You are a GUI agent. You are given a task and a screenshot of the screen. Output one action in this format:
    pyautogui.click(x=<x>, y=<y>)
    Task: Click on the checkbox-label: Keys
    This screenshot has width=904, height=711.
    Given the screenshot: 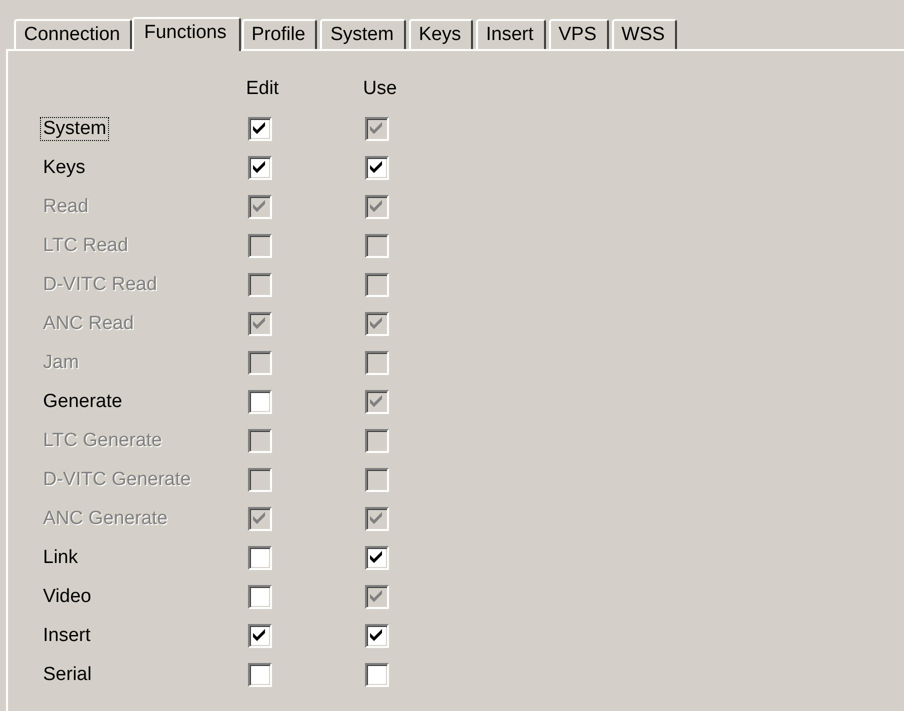 What is the action you would take?
    pyautogui.click(x=64, y=168)
    